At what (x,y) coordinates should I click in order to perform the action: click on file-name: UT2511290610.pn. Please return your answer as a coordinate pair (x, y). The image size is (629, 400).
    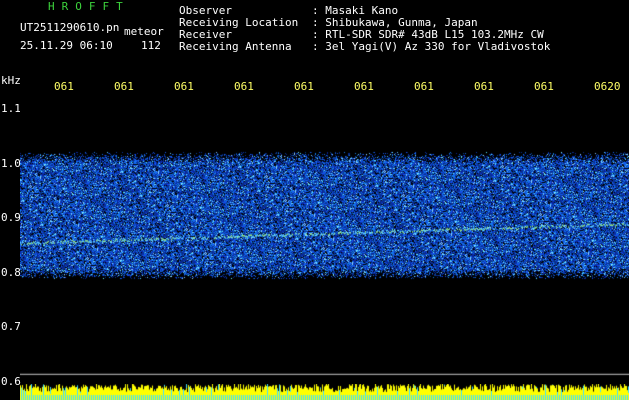
    Looking at the image, I should click on (70, 27).